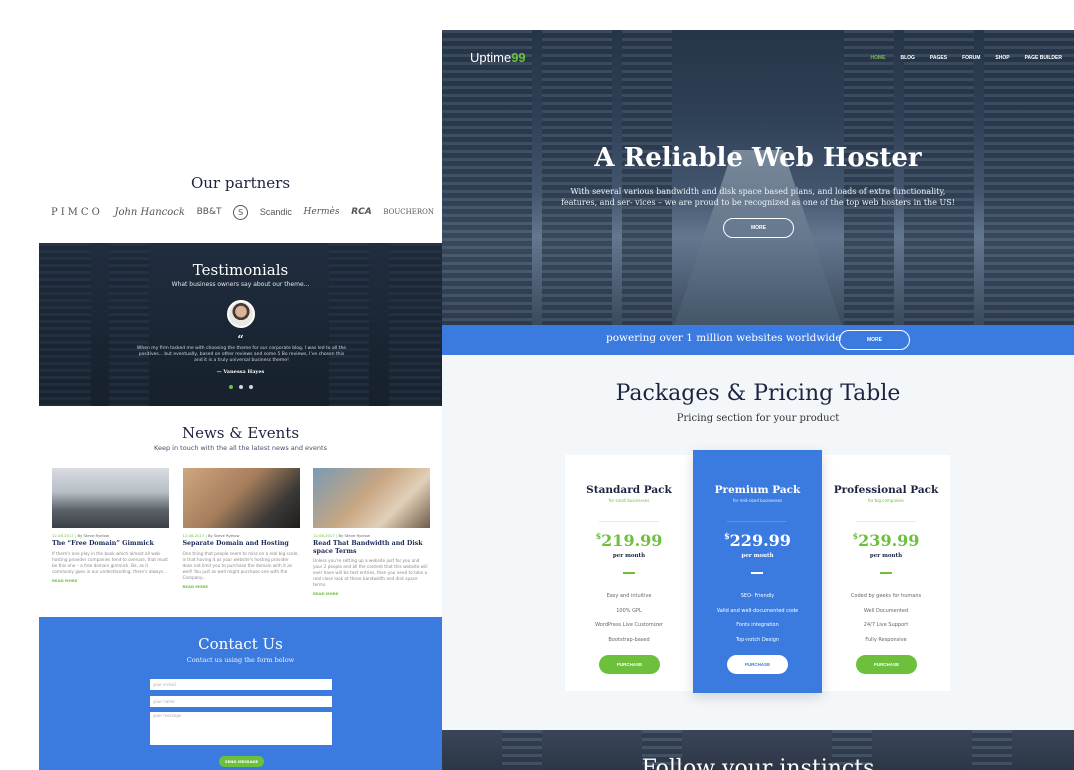 Image resolution: width=1074 pixels, height=770 pixels. I want to click on plan-name: Premium Pack, so click(757, 490).